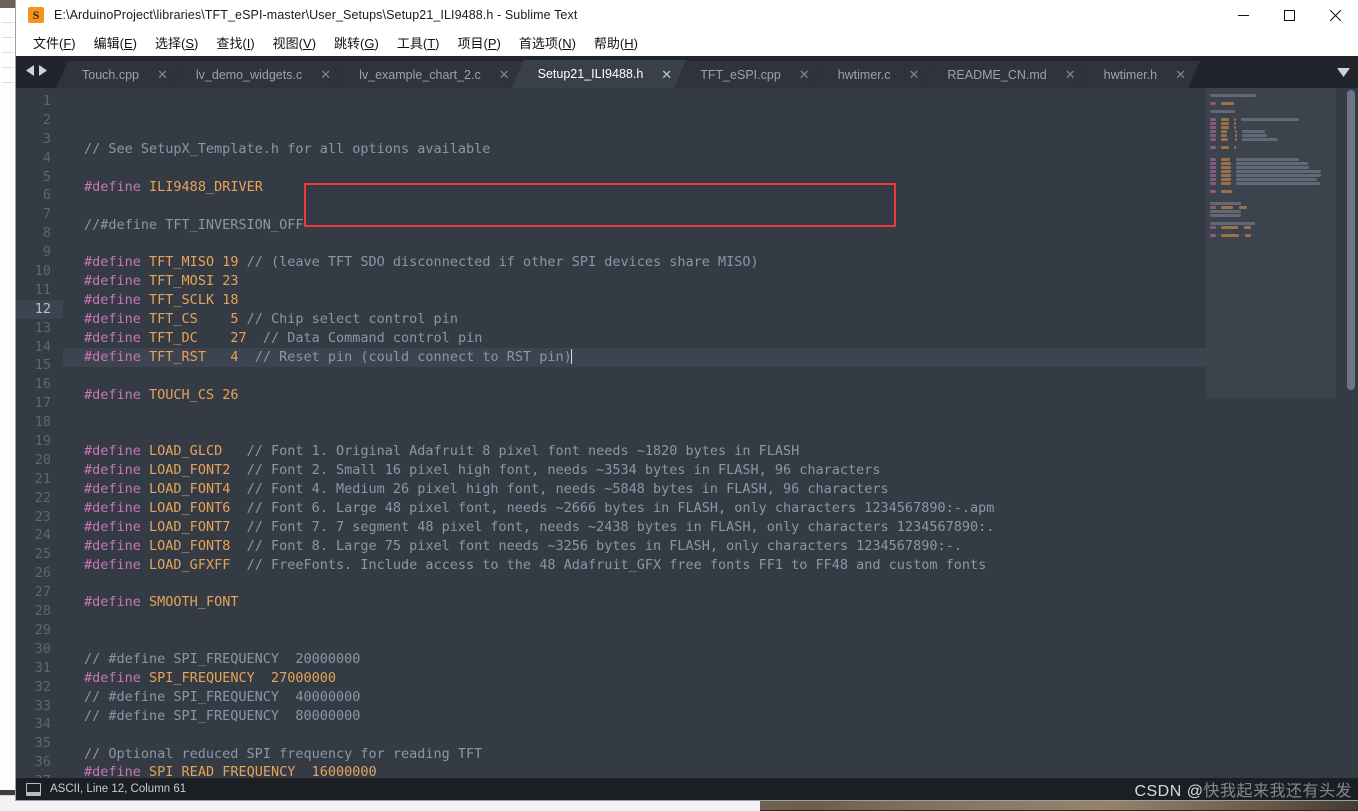 The image size is (1358, 811). What do you see at coordinates (1243, 15) in the screenshot?
I see `minimize-button` at bounding box center [1243, 15].